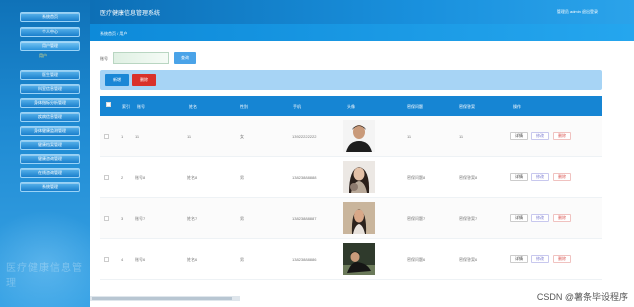 Image resolution: width=634 pixels, height=307 pixels. Describe the element at coordinates (144, 80) in the screenshot. I see `delete-button: 删除` at that location.